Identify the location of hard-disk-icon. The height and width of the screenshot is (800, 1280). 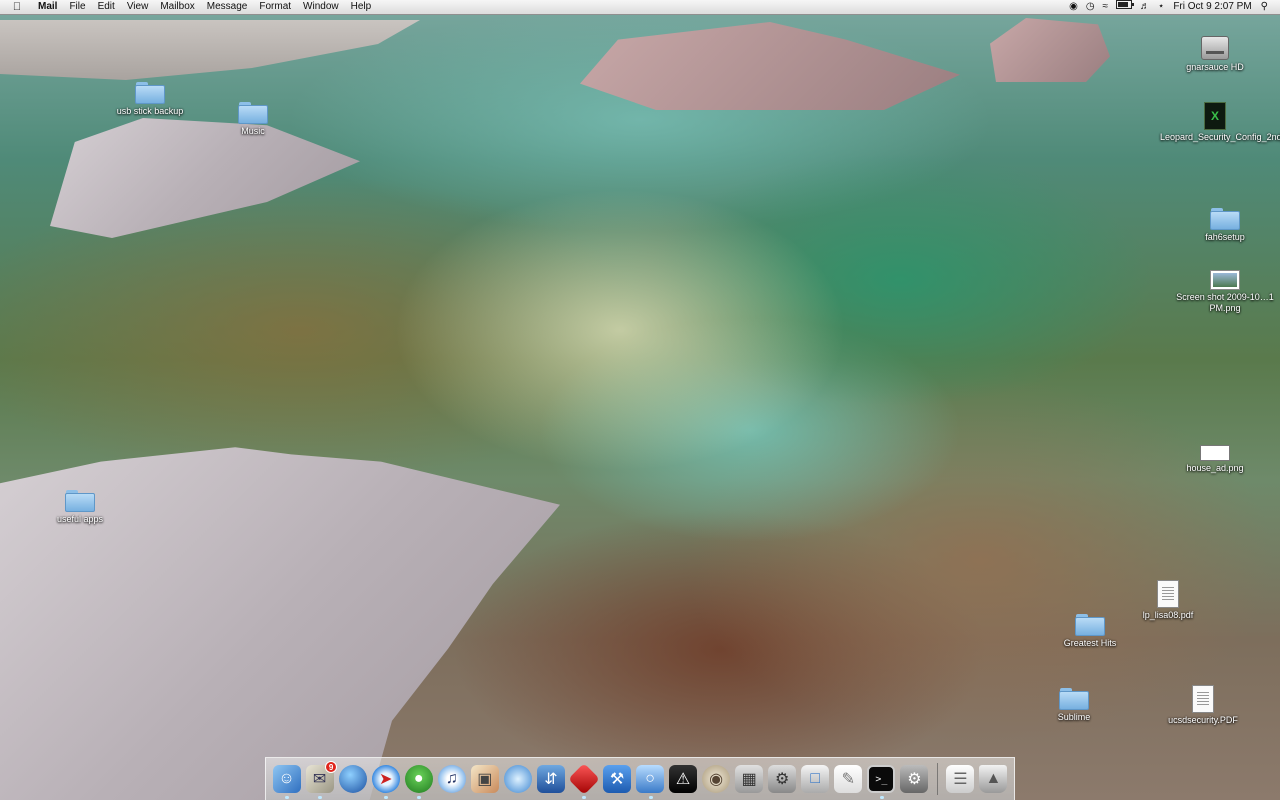
(1215, 48).